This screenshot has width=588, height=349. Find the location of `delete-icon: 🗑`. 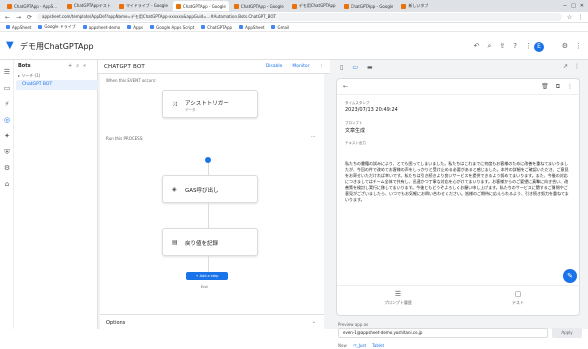

delete-icon: 🗑 is located at coordinates (545, 87).